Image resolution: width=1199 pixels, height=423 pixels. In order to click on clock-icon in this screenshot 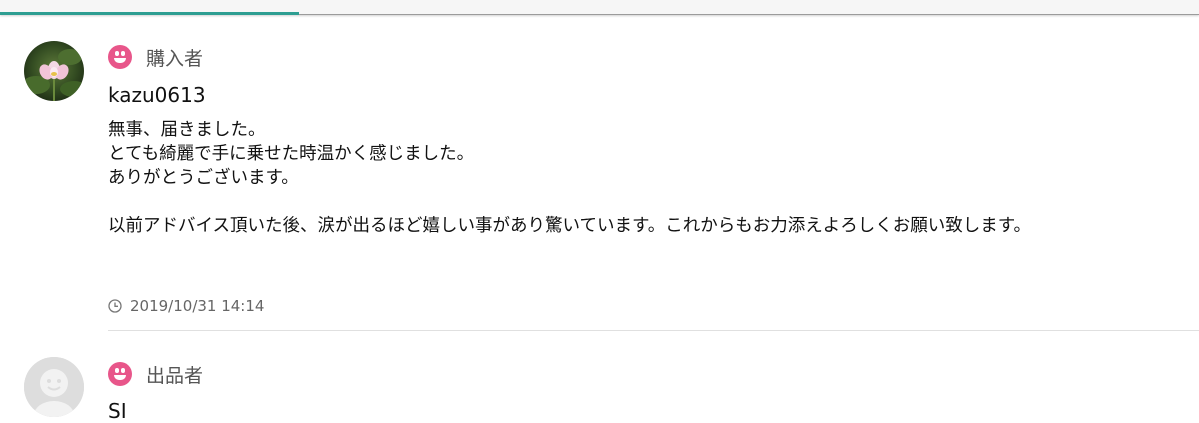, I will do `click(115, 306)`.